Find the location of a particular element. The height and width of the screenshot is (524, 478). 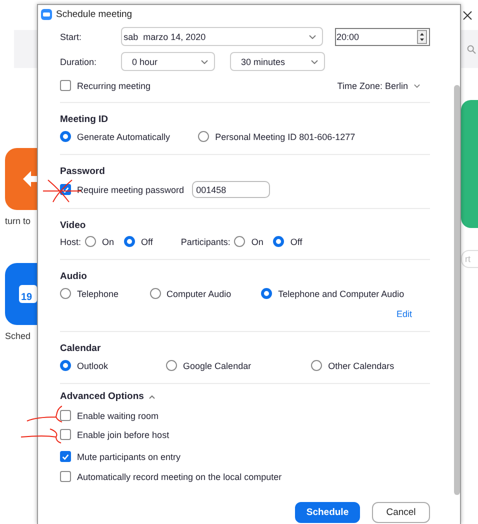

checkbox-label: Recurring meeting is located at coordinates (114, 85).